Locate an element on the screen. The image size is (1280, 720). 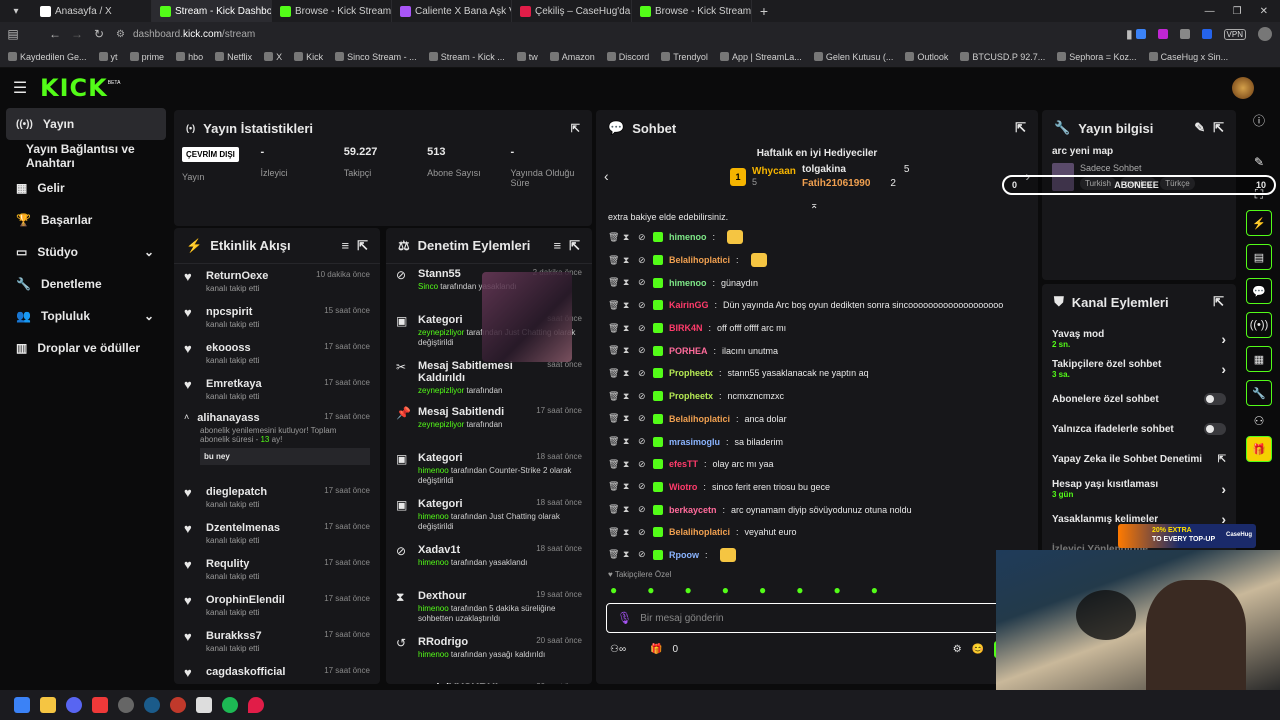
chat-emote-icon: 😊 is located at coordinates (978, 649).